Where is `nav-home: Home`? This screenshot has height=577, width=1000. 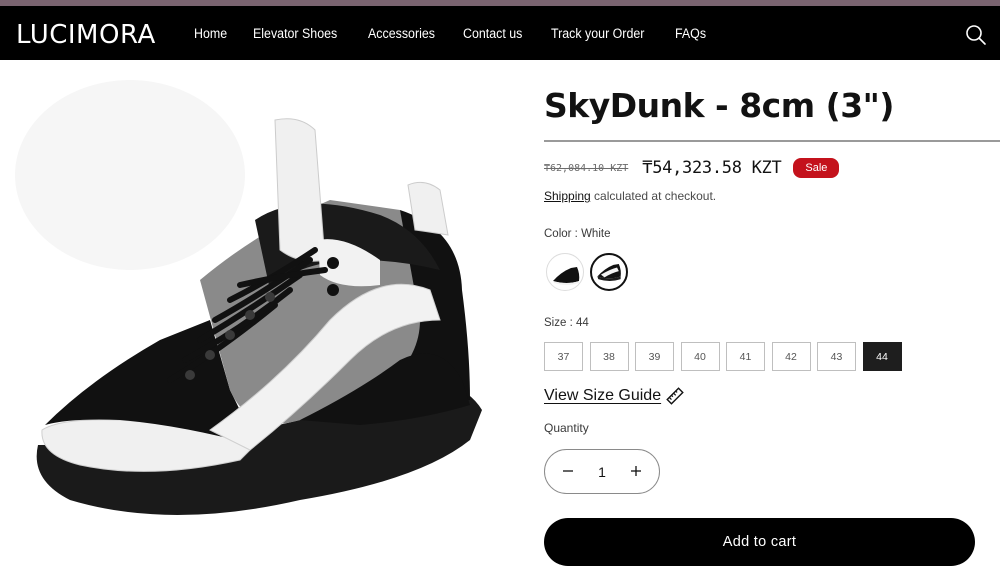
nav-home: Home is located at coordinates (210, 33).